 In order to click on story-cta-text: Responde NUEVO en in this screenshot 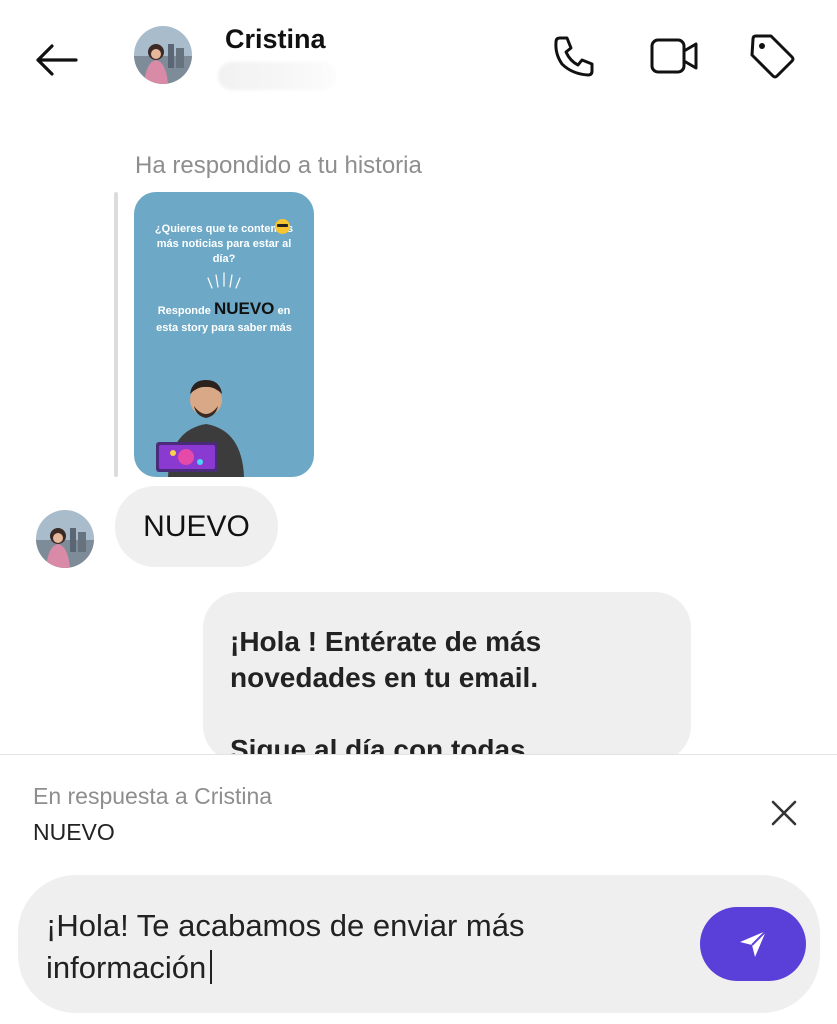, I will do `click(224, 310)`.